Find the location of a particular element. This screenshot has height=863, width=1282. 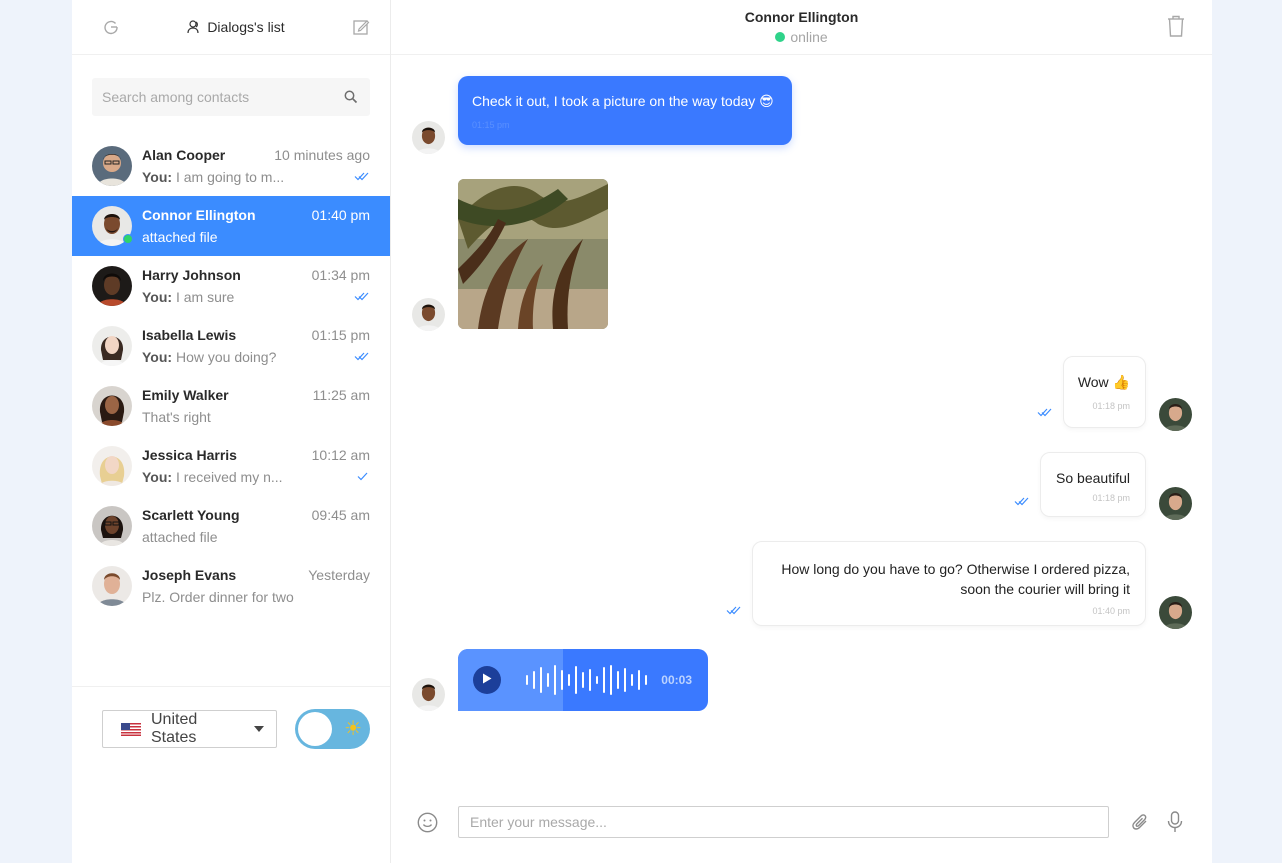

dialog-preview: You: How you doing? is located at coordinates (256, 357).